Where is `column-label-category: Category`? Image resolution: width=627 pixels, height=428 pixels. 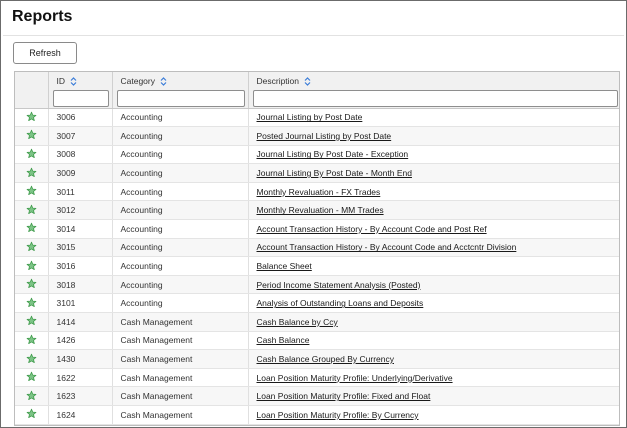
column-label-category: Category is located at coordinates (138, 81).